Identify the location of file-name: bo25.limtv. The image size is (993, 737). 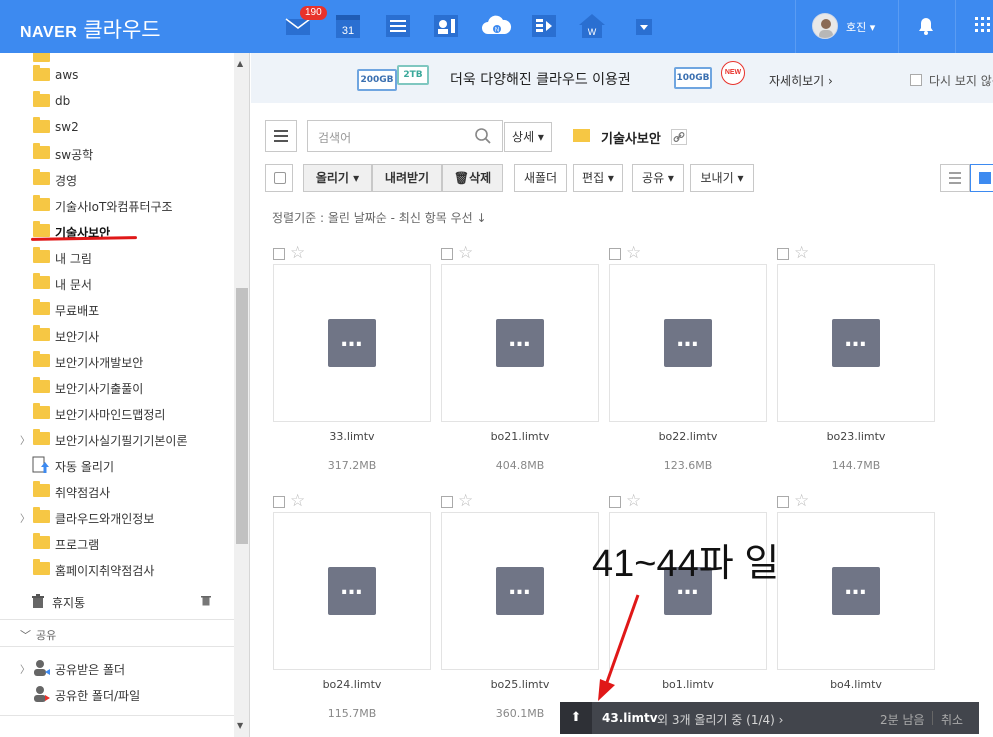
(520, 684).